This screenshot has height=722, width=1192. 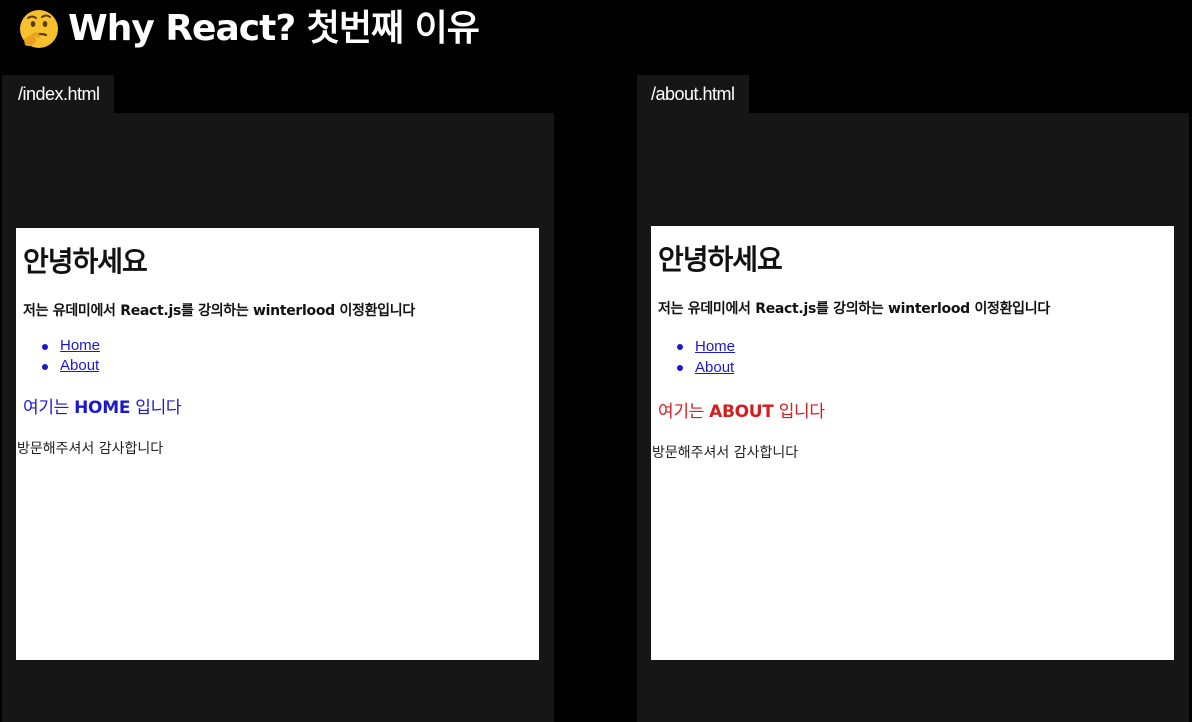 What do you see at coordinates (274, 28) in the screenshot?
I see `page-title: Why React? 첫번째 이유` at bounding box center [274, 28].